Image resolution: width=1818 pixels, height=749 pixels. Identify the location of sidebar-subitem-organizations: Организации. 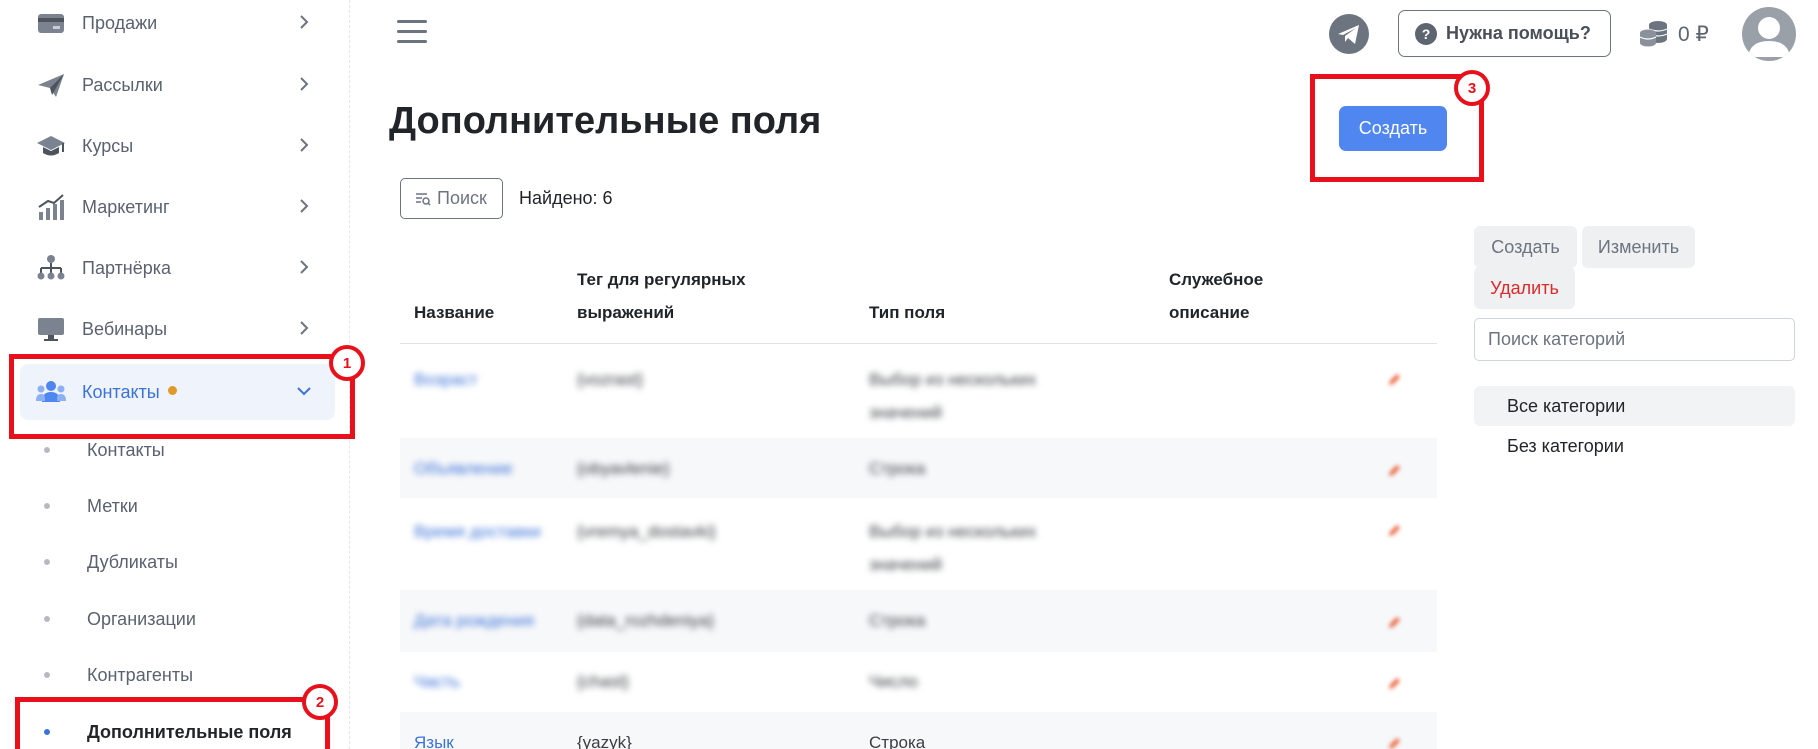
(120, 619).